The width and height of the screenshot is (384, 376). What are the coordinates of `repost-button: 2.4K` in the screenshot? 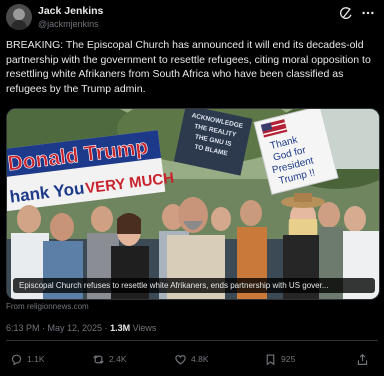 It's located at (109, 359).